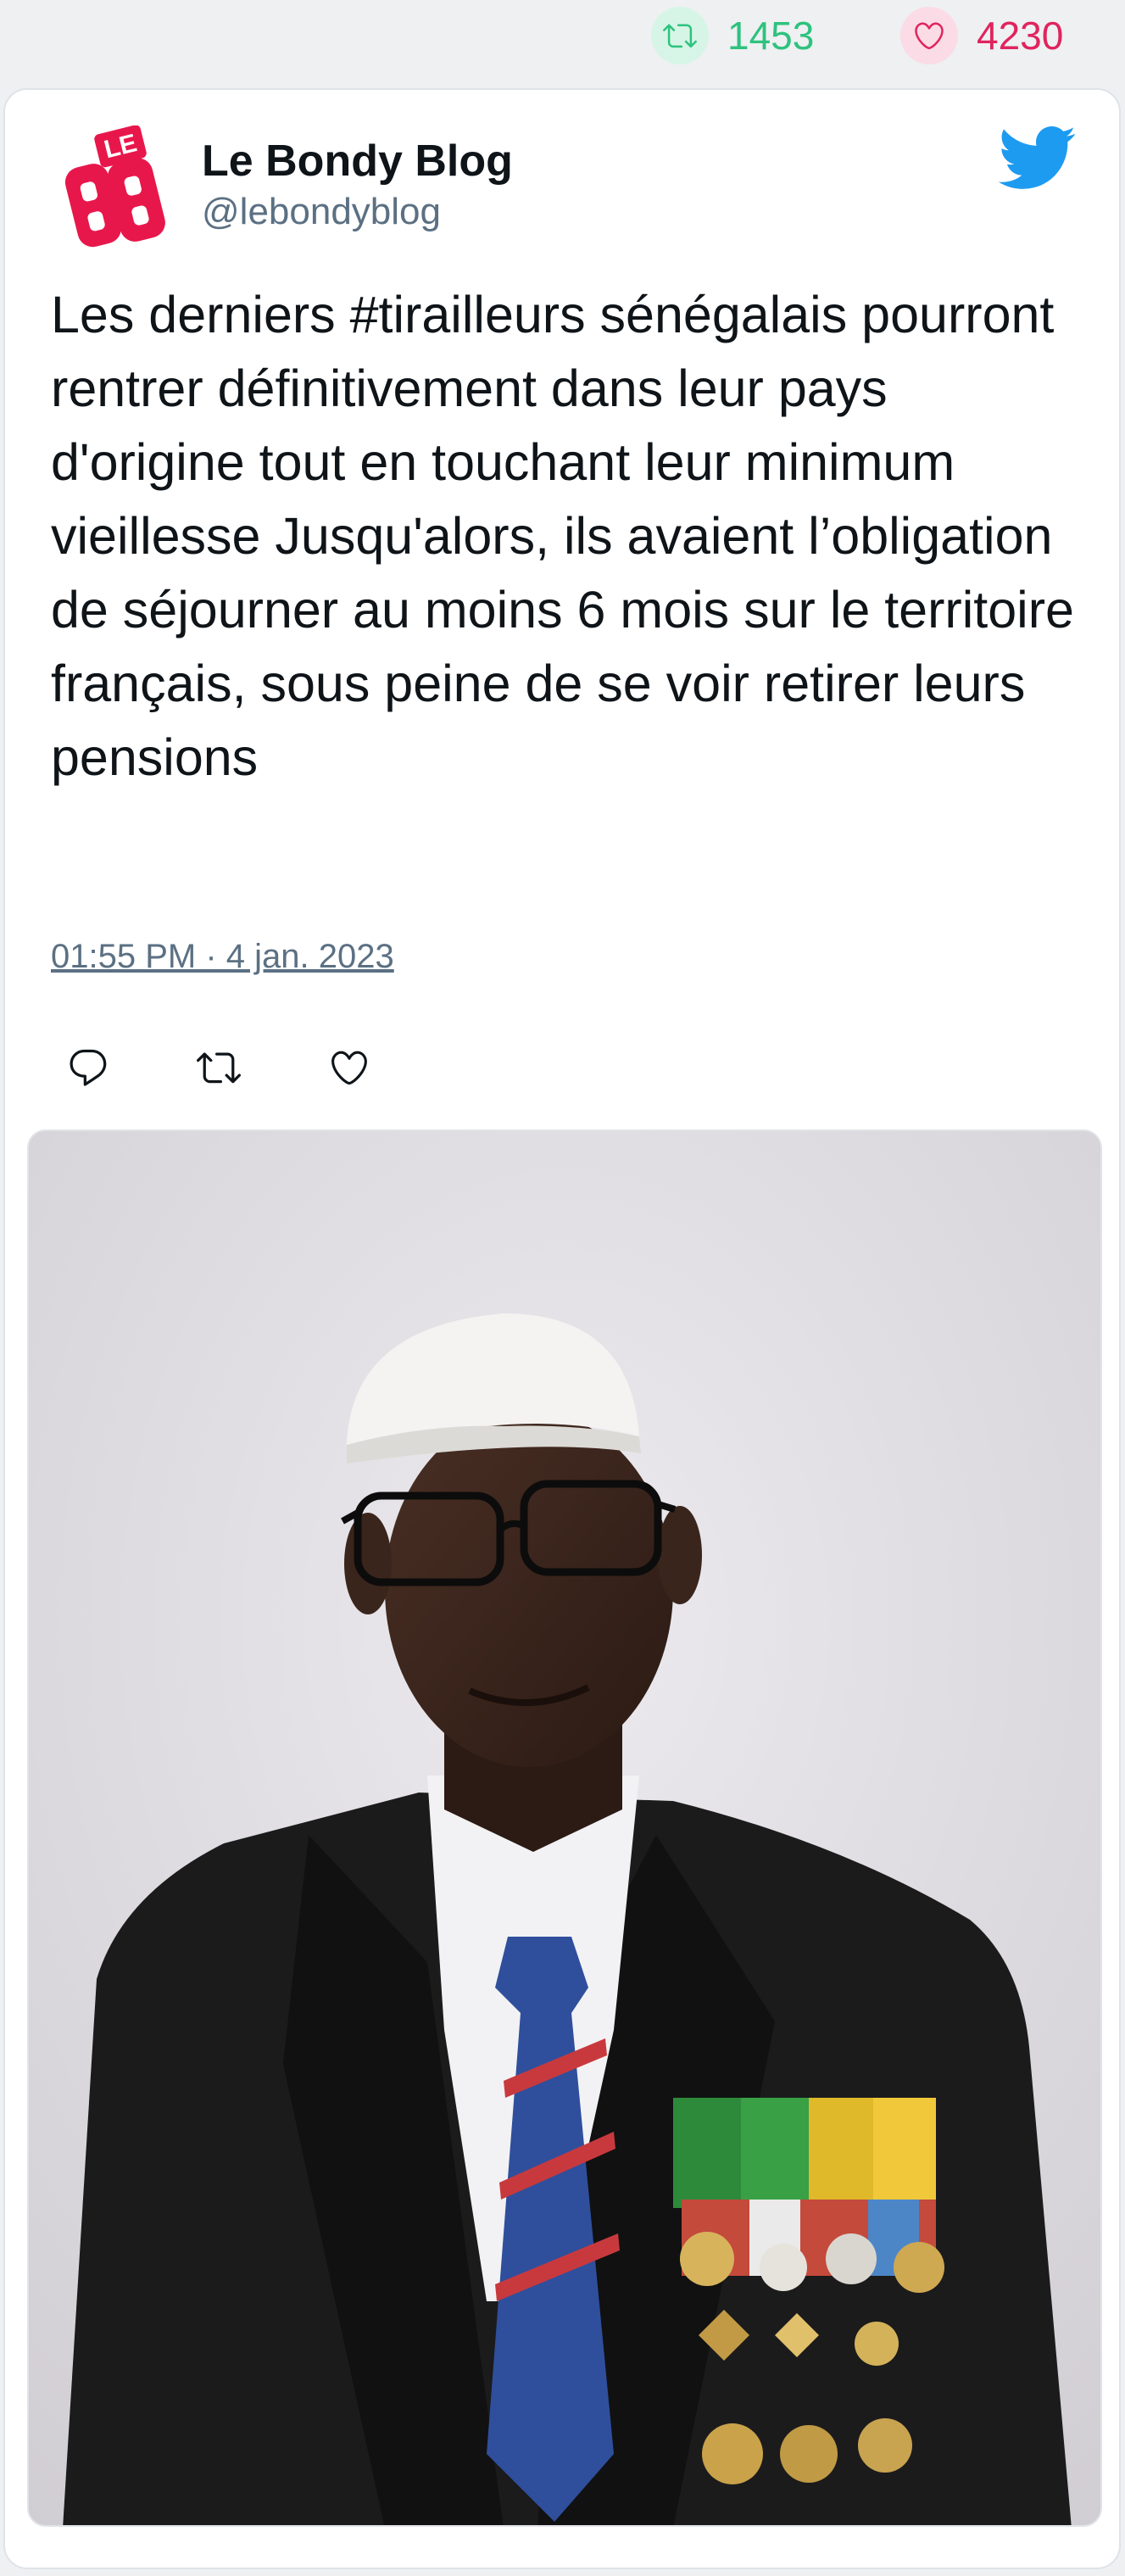 The image size is (1125, 2576). What do you see at coordinates (771, 36) in the screenshot?
I see `retweet-count: 1453` at bounding box center [771, 36].